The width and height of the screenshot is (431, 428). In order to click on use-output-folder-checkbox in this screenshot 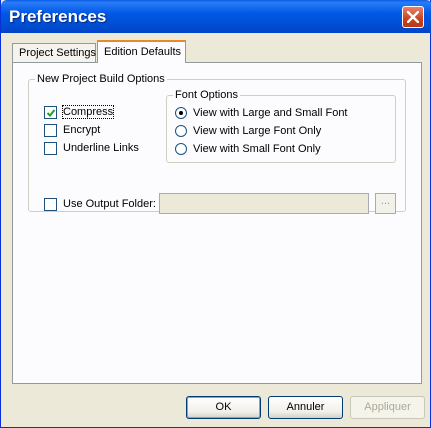, I will do `click(50, 204)`.